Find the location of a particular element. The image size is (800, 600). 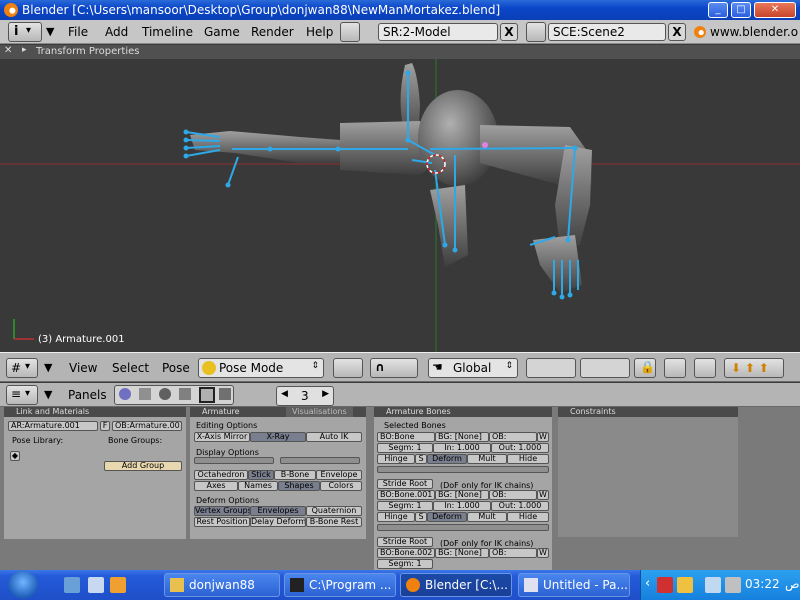

locale-indicator: ص is located at coordinates (792, 584).